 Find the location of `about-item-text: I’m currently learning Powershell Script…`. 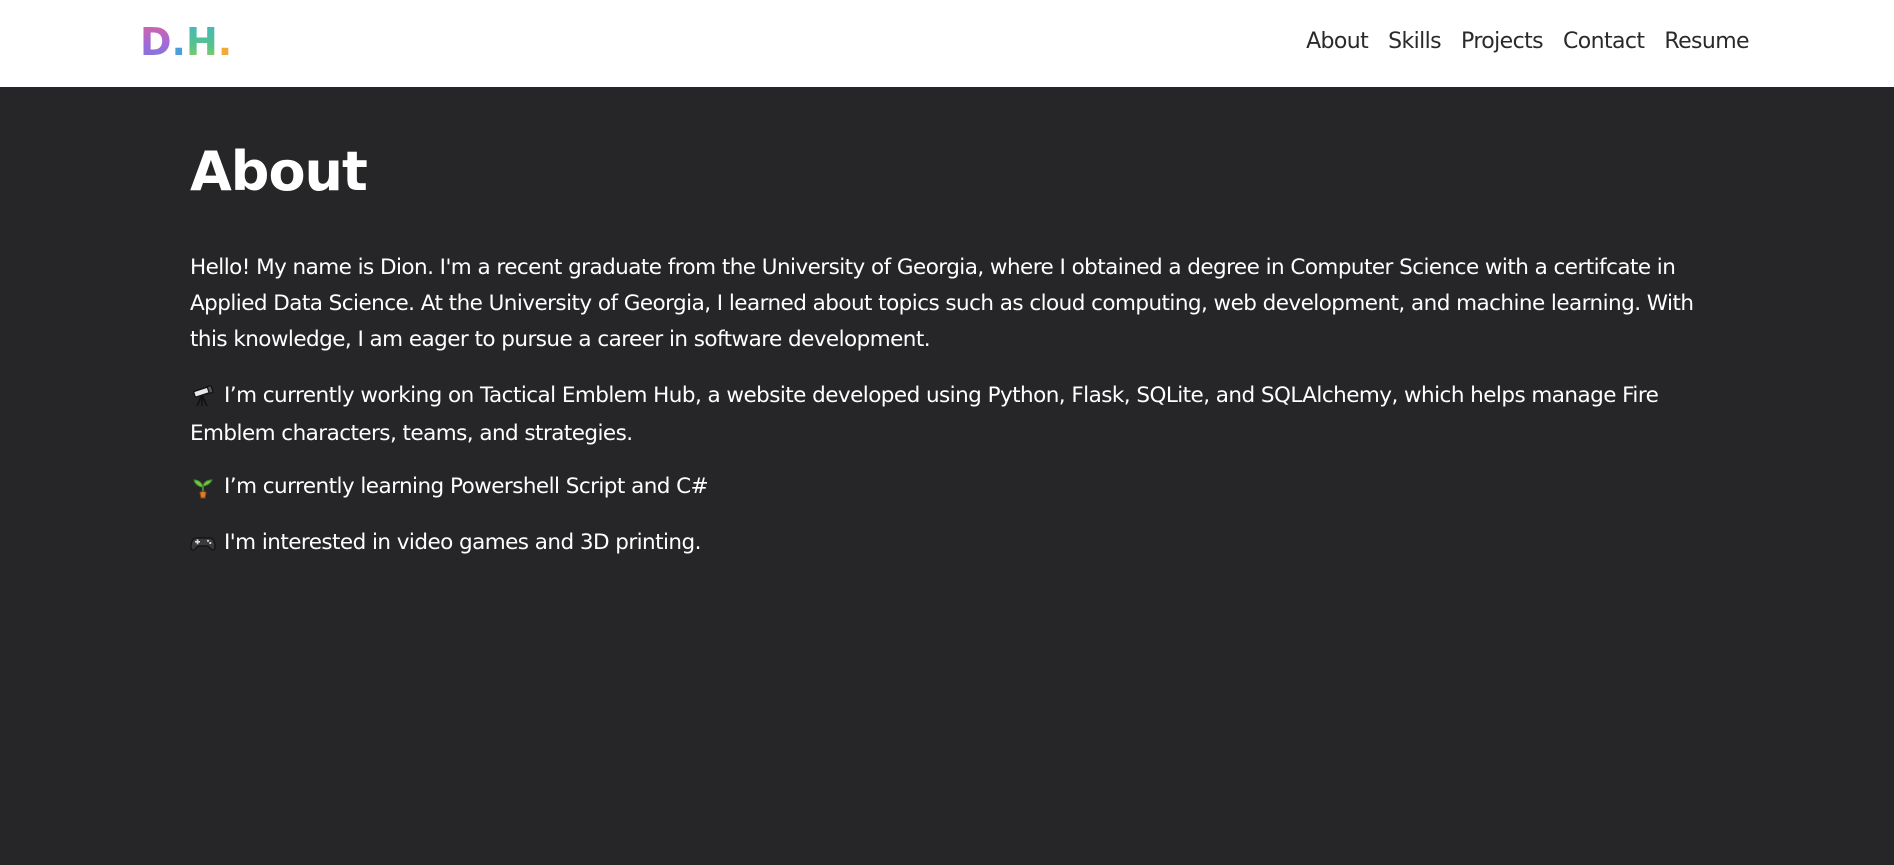

about-item-text: I’m currently learning Powershell Script… is located at coordinates (466, 486).